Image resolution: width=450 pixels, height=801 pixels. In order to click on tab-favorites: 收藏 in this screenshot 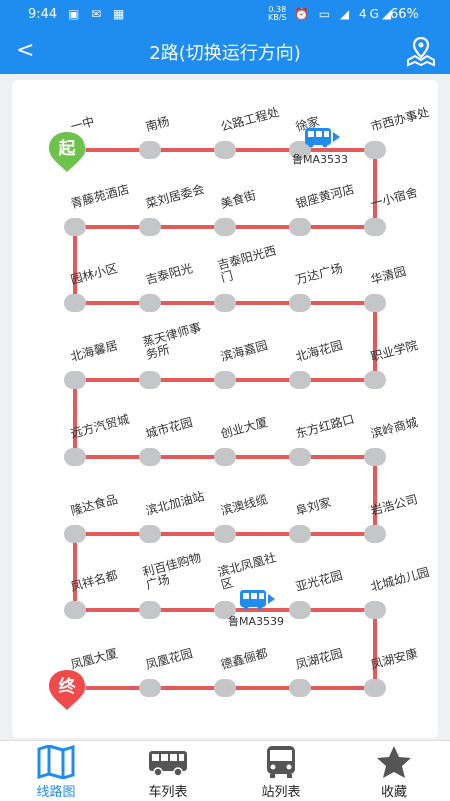, I will do `click(394, 771)`.